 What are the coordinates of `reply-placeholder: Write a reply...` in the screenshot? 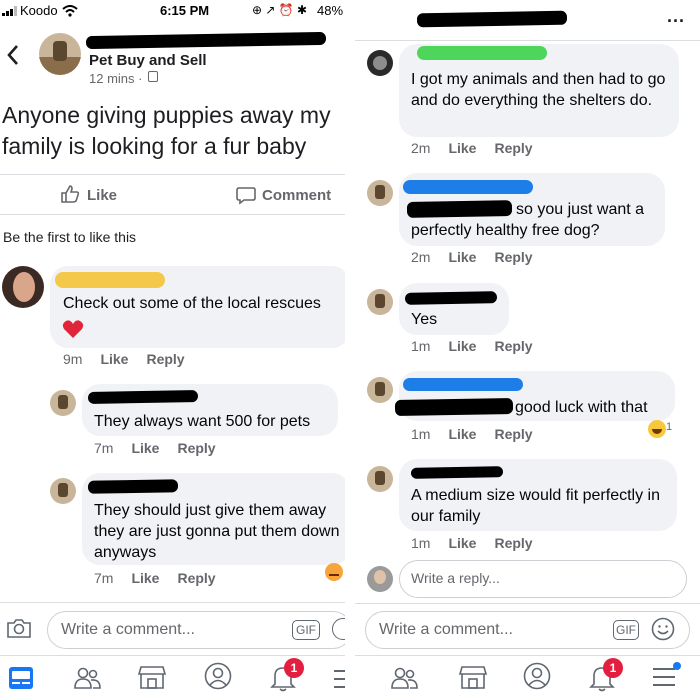 It's located at (455, 578).